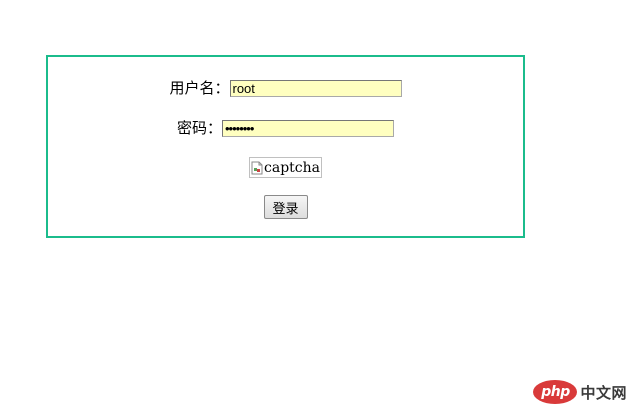 The height and width of the screenshot is (414, 635). Describe the element at coordinates (199, 128) in the screenshot. I see `password-label: 密码：` at that location.